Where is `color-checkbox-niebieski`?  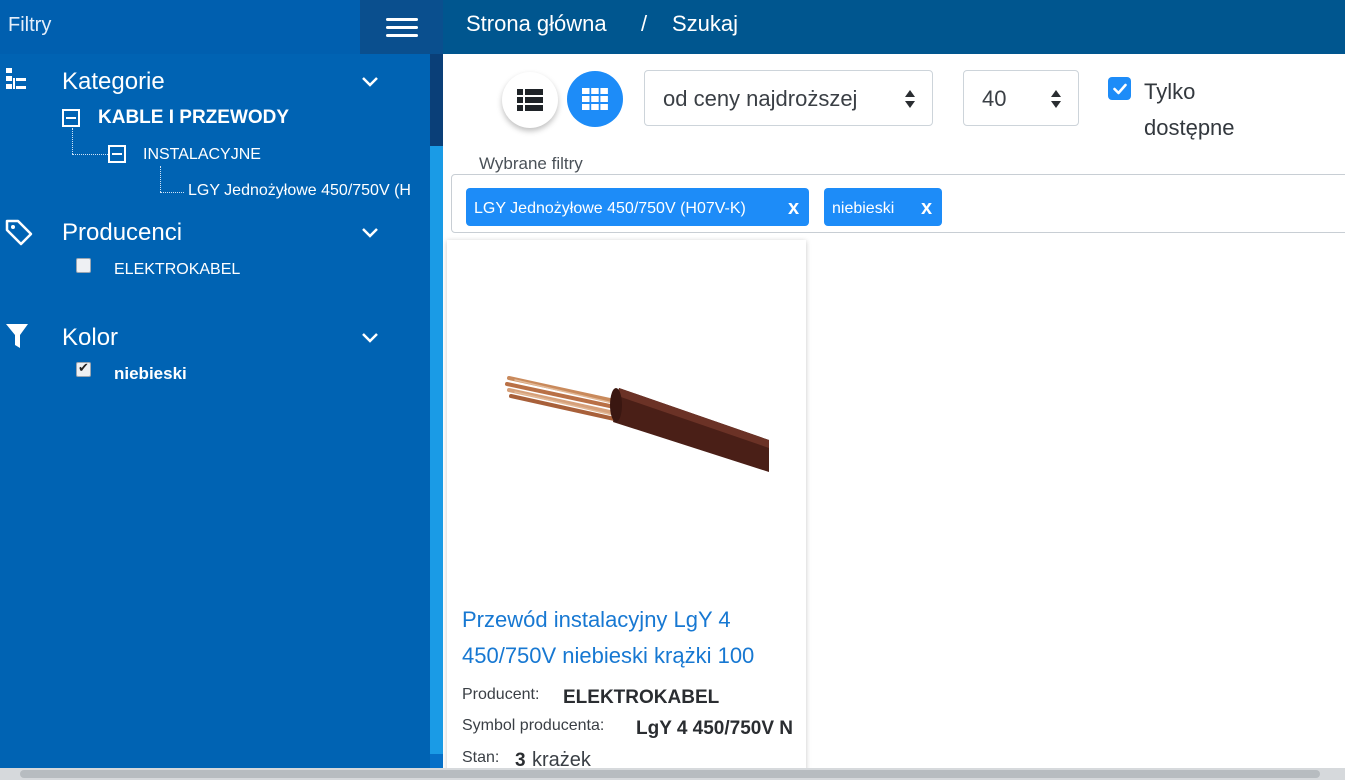
color-checkbox-niebieski is located at coordinates (83, 368).